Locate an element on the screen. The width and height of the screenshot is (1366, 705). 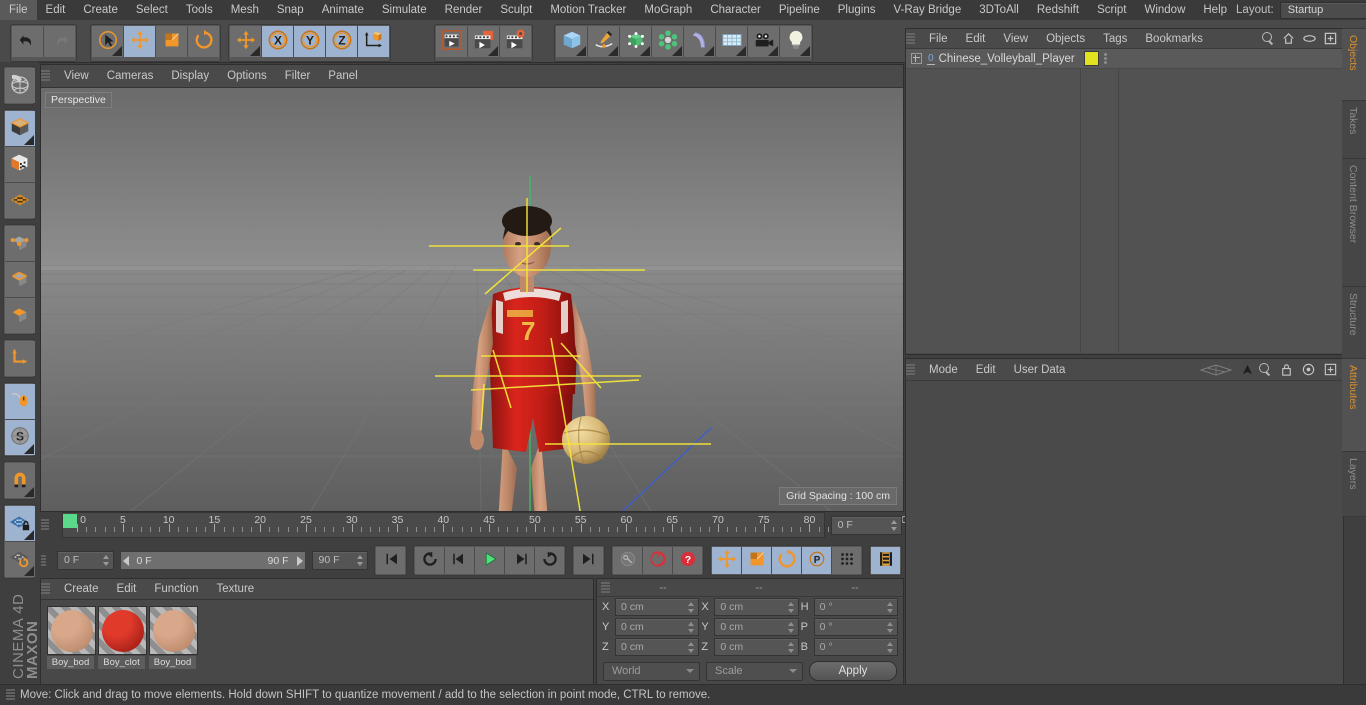
object-menu-bookmarks: Bookmarks is located at coordinates (1174, 39).